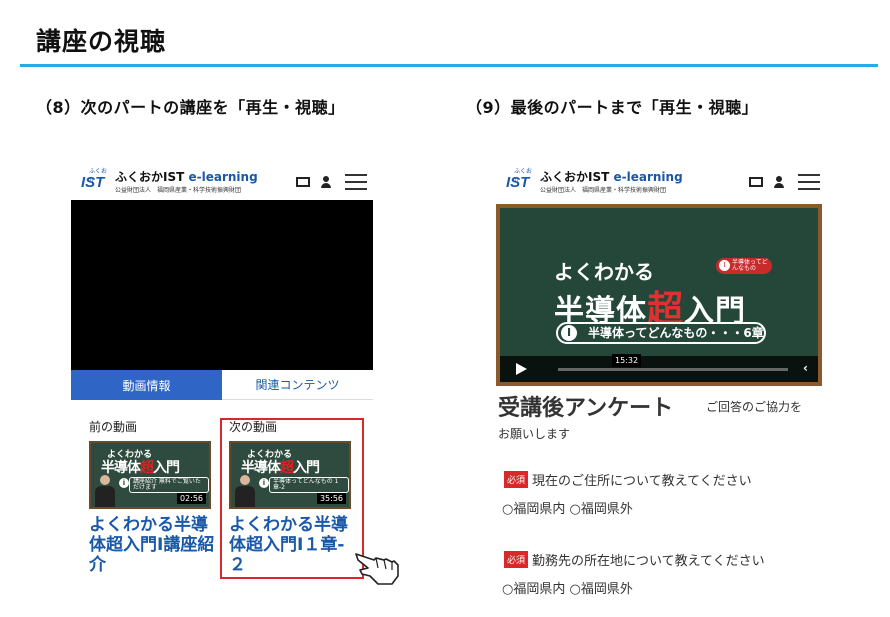 The width and height of the screenshot is (890, 617). I want to click on timestamp-tooltip: 15:32, so click(627, 360).